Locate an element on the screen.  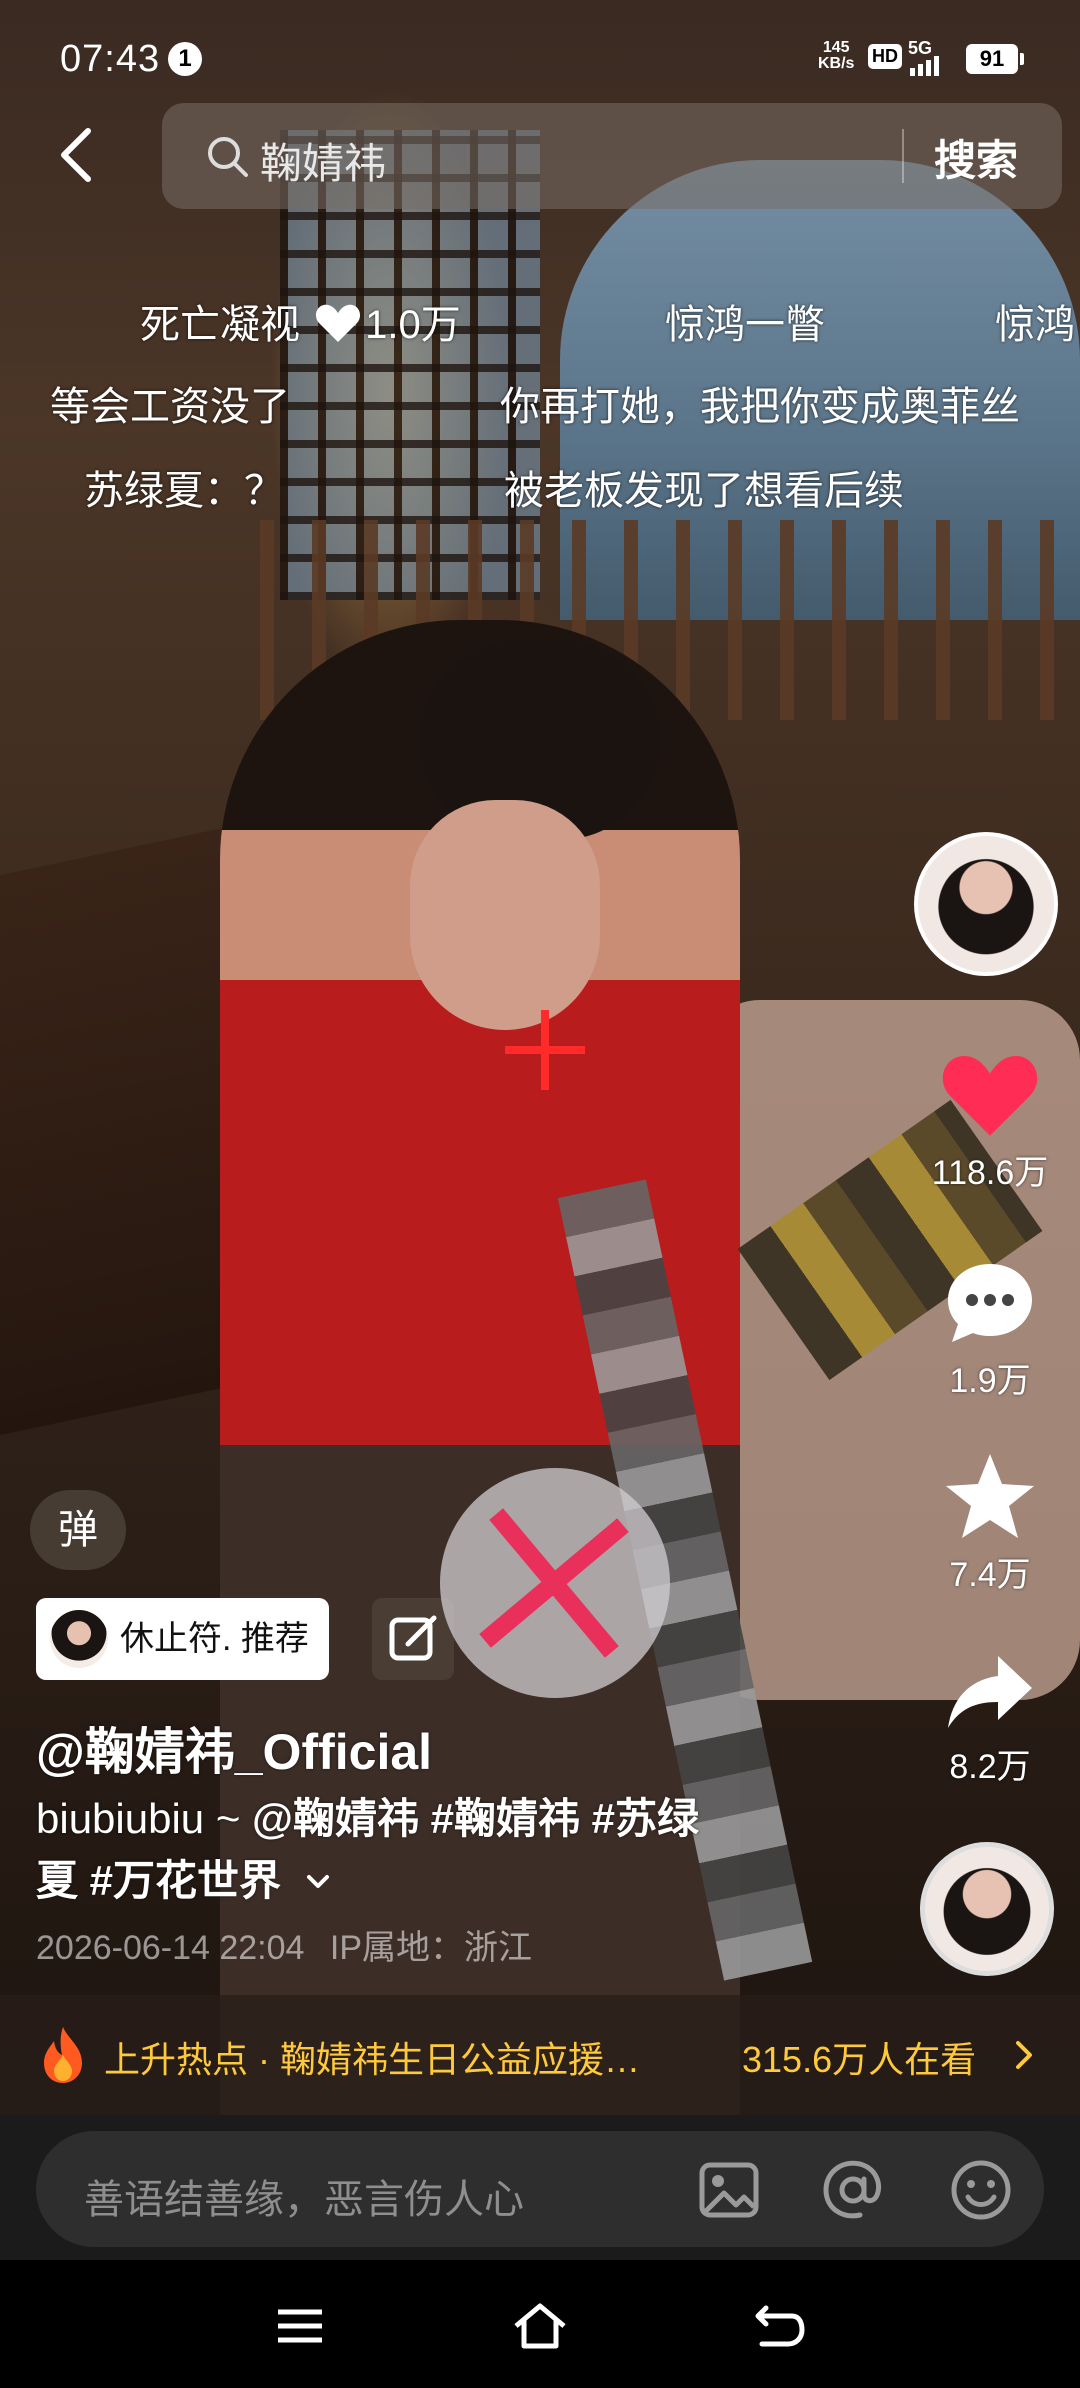
comment-placeholder: 善语结善缘，恶言伤人心 is located at coordinates (304, 2200).